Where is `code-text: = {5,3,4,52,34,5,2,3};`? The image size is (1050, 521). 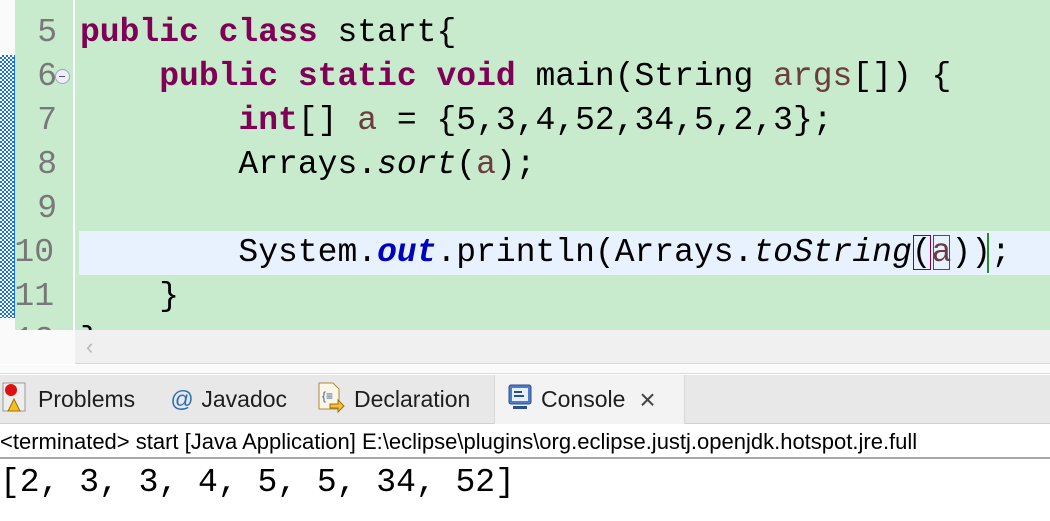 code-text: = {5,3,4,52,34,5,2,3}; is located at coordinates (605, 120).